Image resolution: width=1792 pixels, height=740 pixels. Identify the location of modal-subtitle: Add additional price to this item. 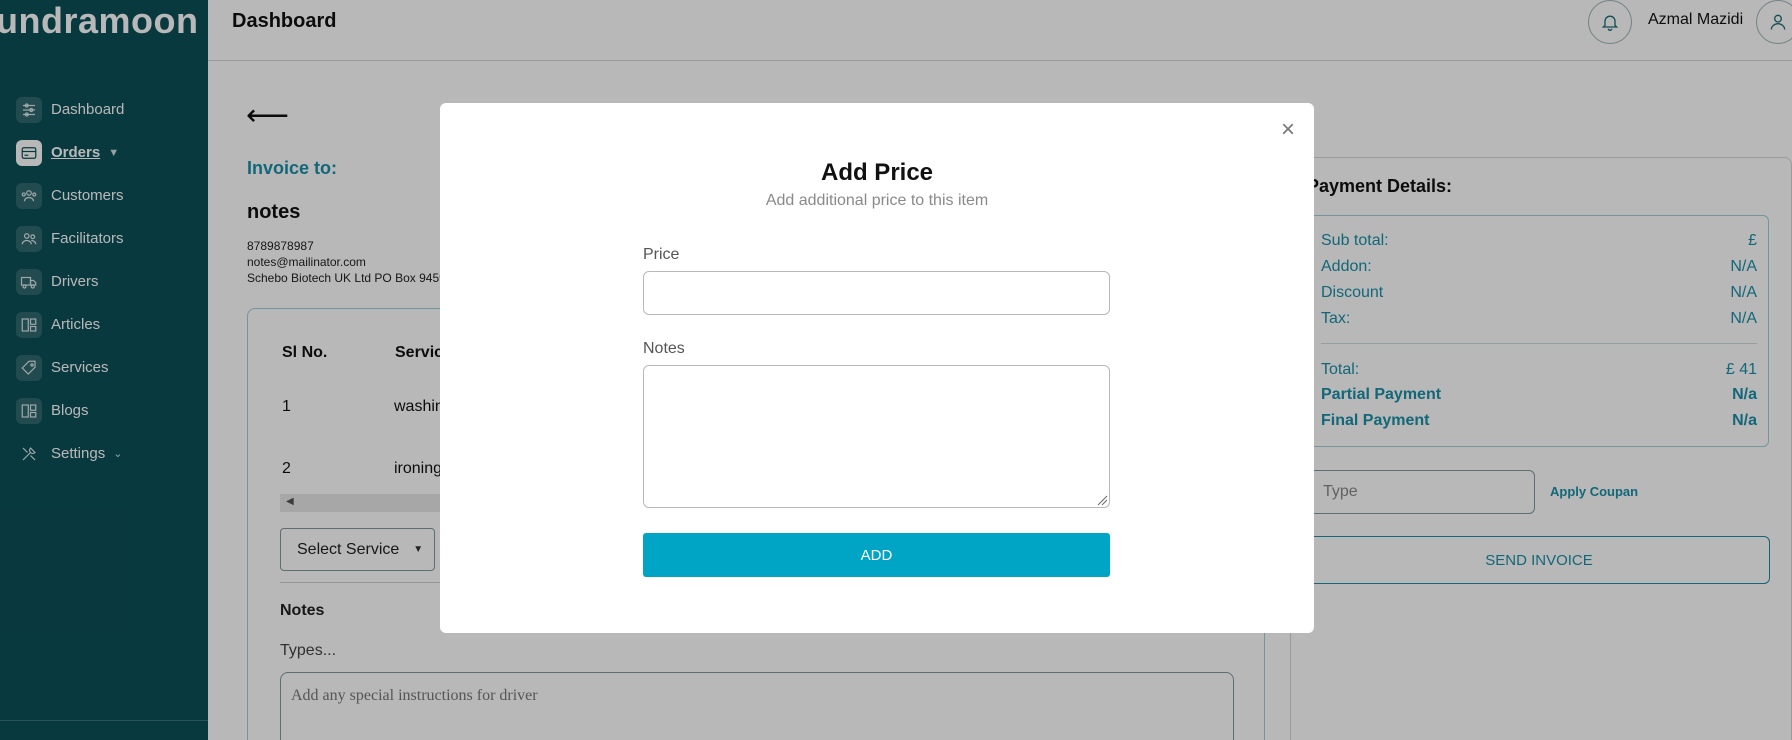
(877, 200).